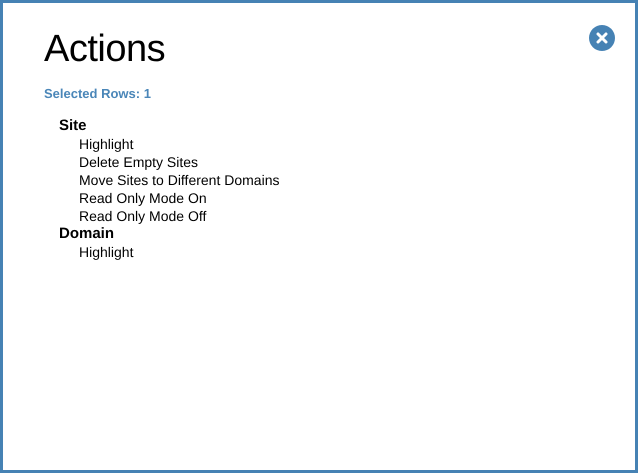  I want to click on close-icon, so click(602, 38).